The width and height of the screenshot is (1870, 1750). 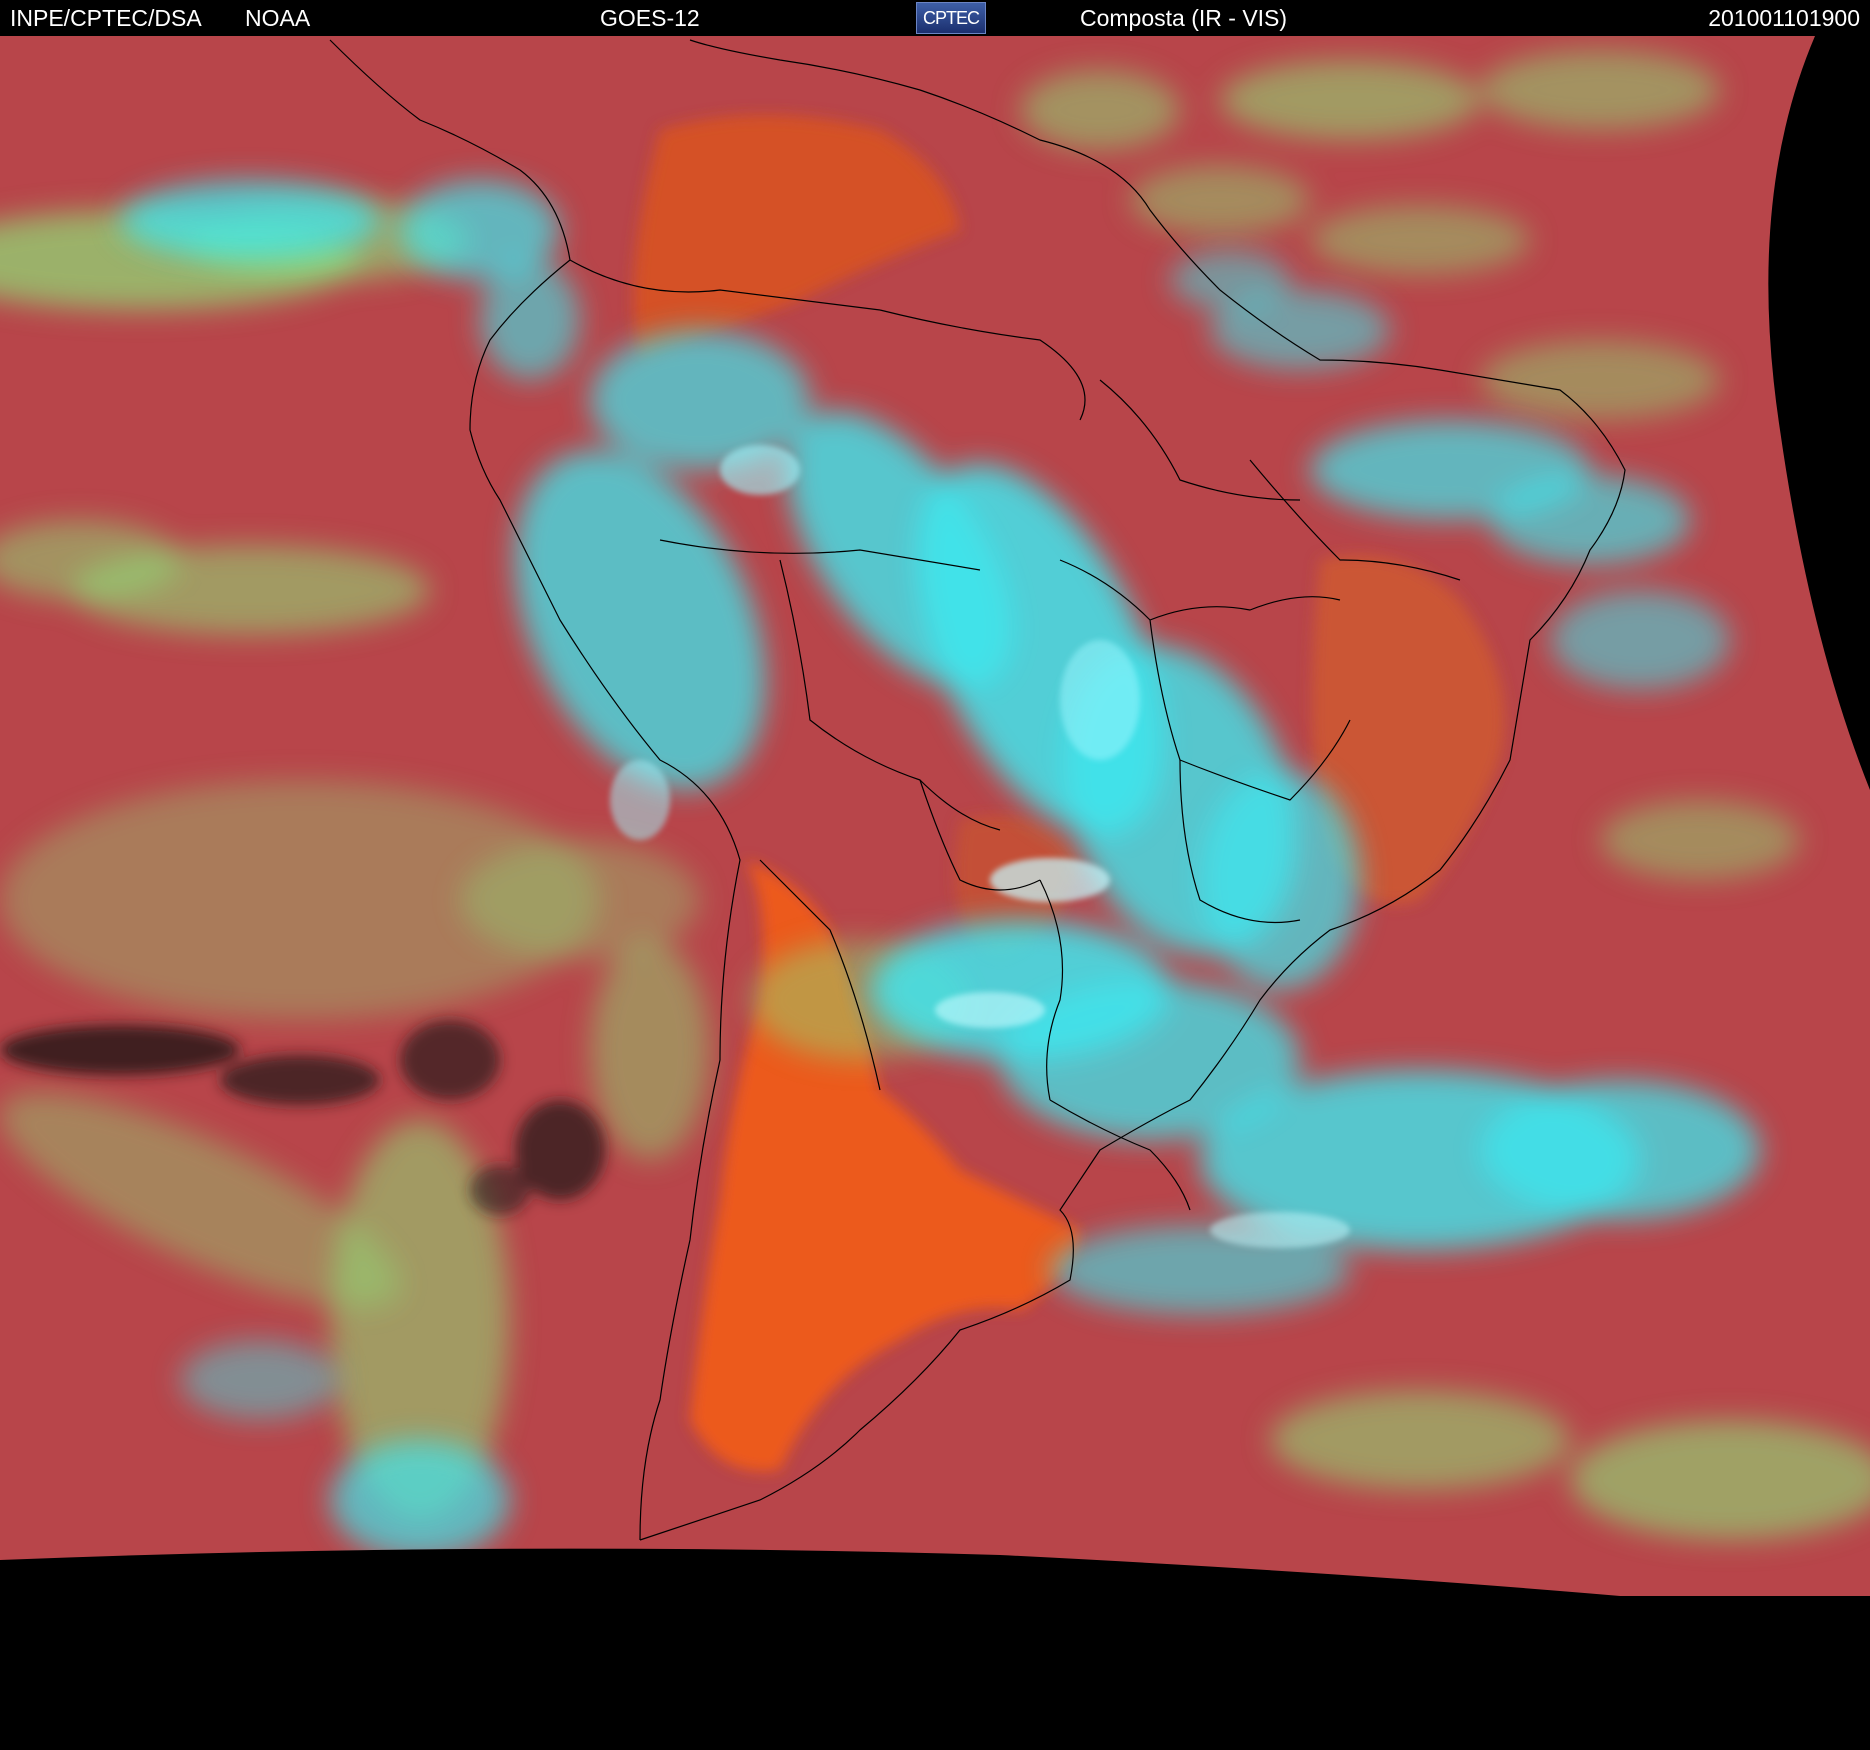 I want to click on logo-text: CPTEC, so click(x=951, y=18).